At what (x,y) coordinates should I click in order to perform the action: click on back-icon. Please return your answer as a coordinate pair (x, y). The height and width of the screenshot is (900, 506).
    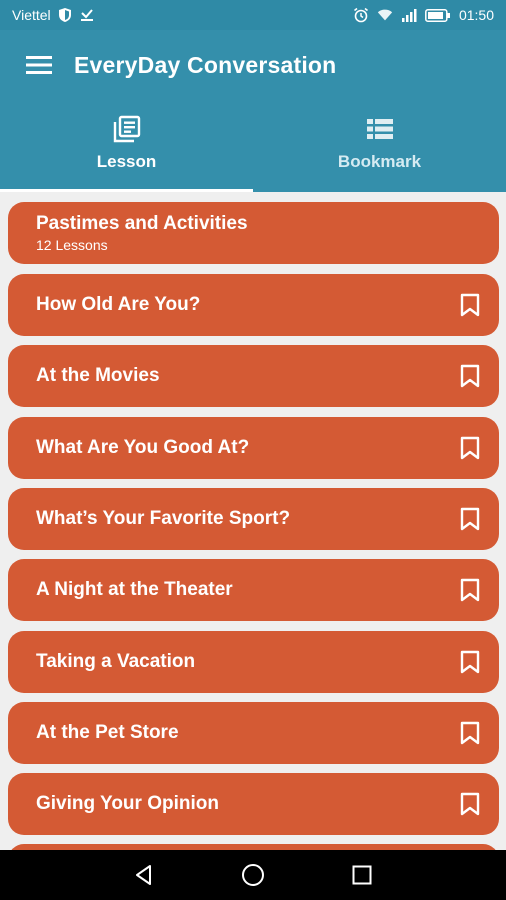
    Looking at the image, I should click on (144, 875).